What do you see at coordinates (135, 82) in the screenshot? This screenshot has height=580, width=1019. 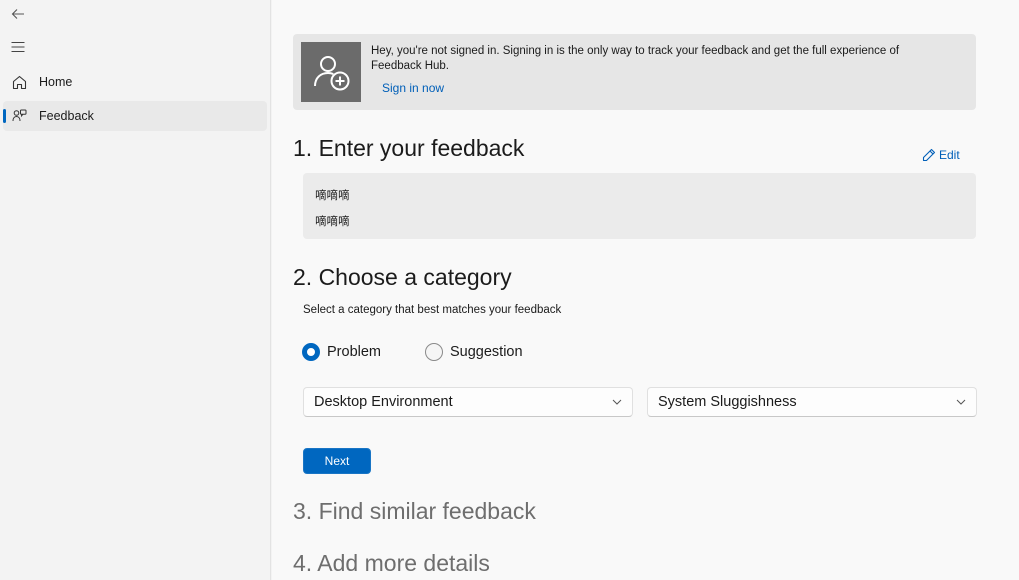 I see `sidebar-item-home: Home` at bounding box center [135, 82].